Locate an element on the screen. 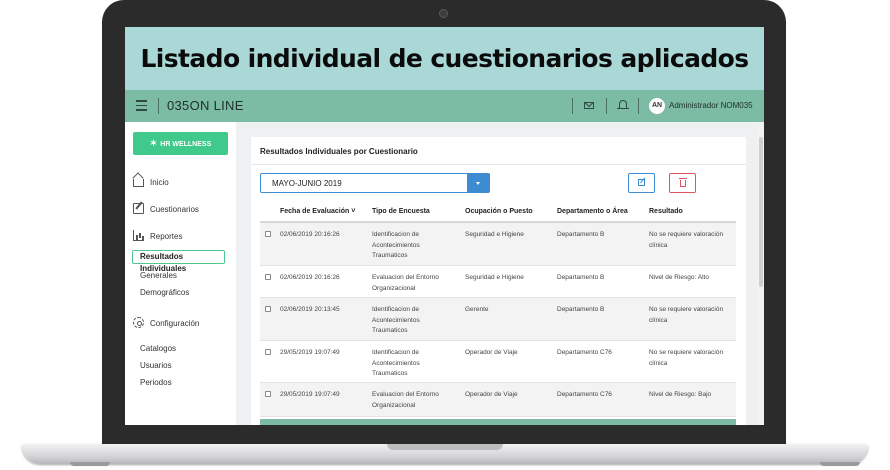 The image size is (890, 470). delete-button is located at coordinates (682, 183).